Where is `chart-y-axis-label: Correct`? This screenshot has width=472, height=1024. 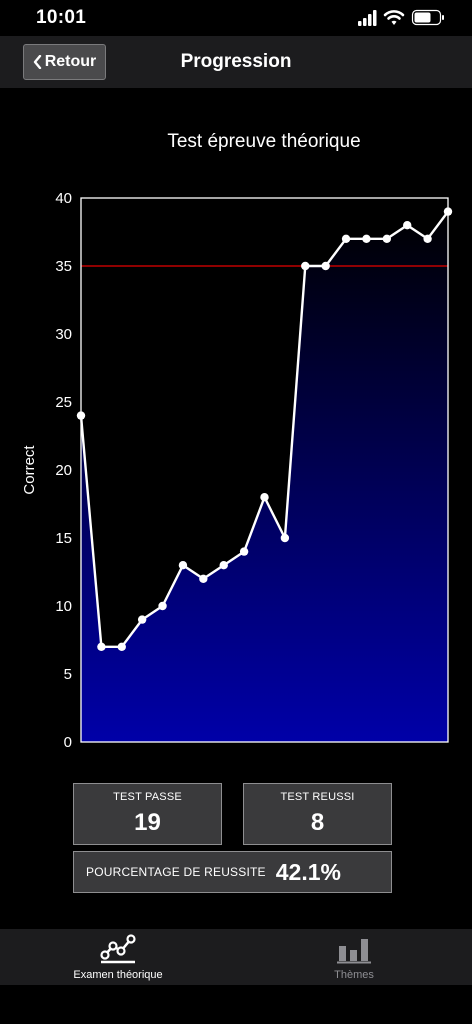
chart-y-axis-label: Correct is located at coordinates (29, 470).